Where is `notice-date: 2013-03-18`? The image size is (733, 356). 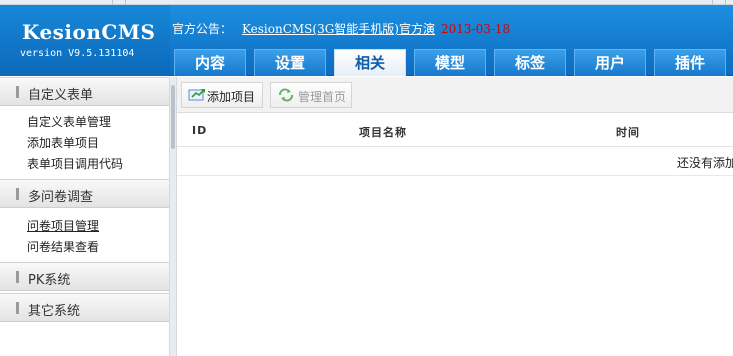 notice-date: 2013-03-18 is located at coordinates (475, 29).